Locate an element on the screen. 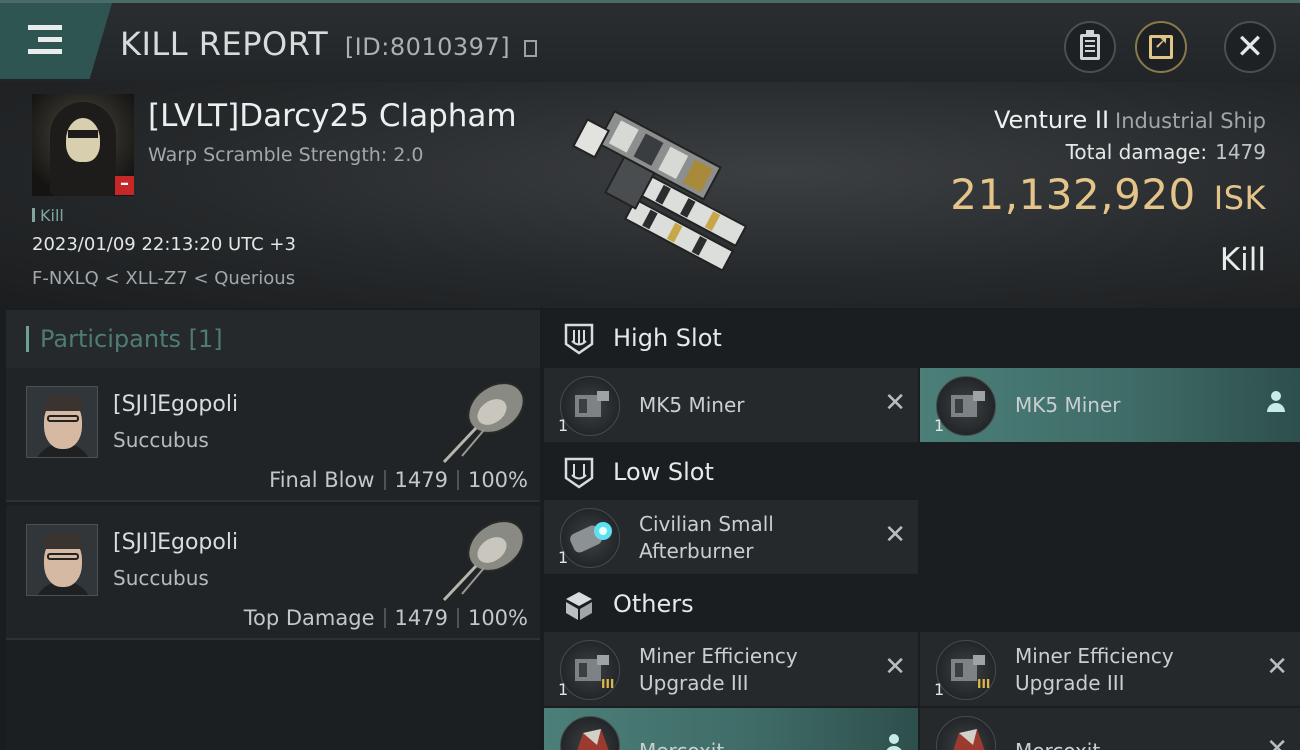  isk-unit: ISK is located at coordinates (1239, 198).